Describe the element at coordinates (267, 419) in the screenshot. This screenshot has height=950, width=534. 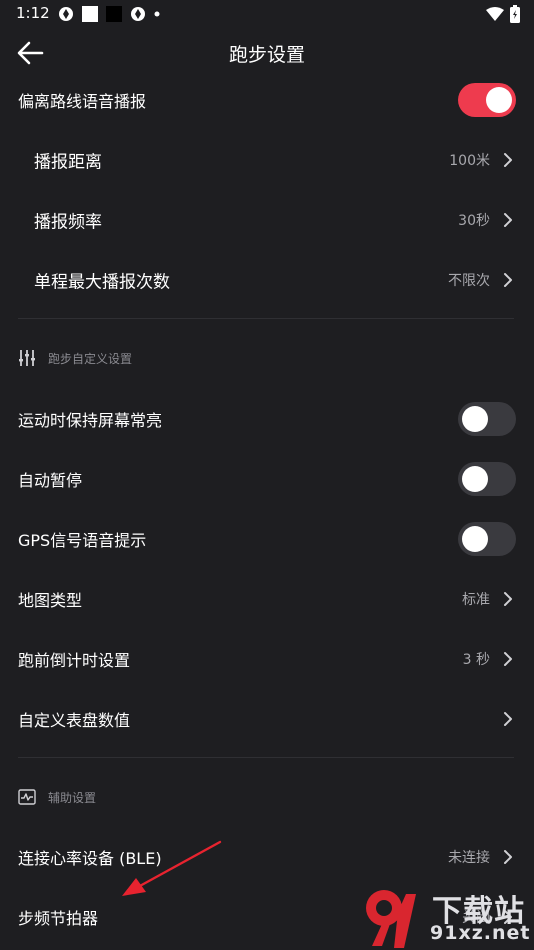
I see `row-keep-screen-on: 运动时保持屏幕常亮` at that location.